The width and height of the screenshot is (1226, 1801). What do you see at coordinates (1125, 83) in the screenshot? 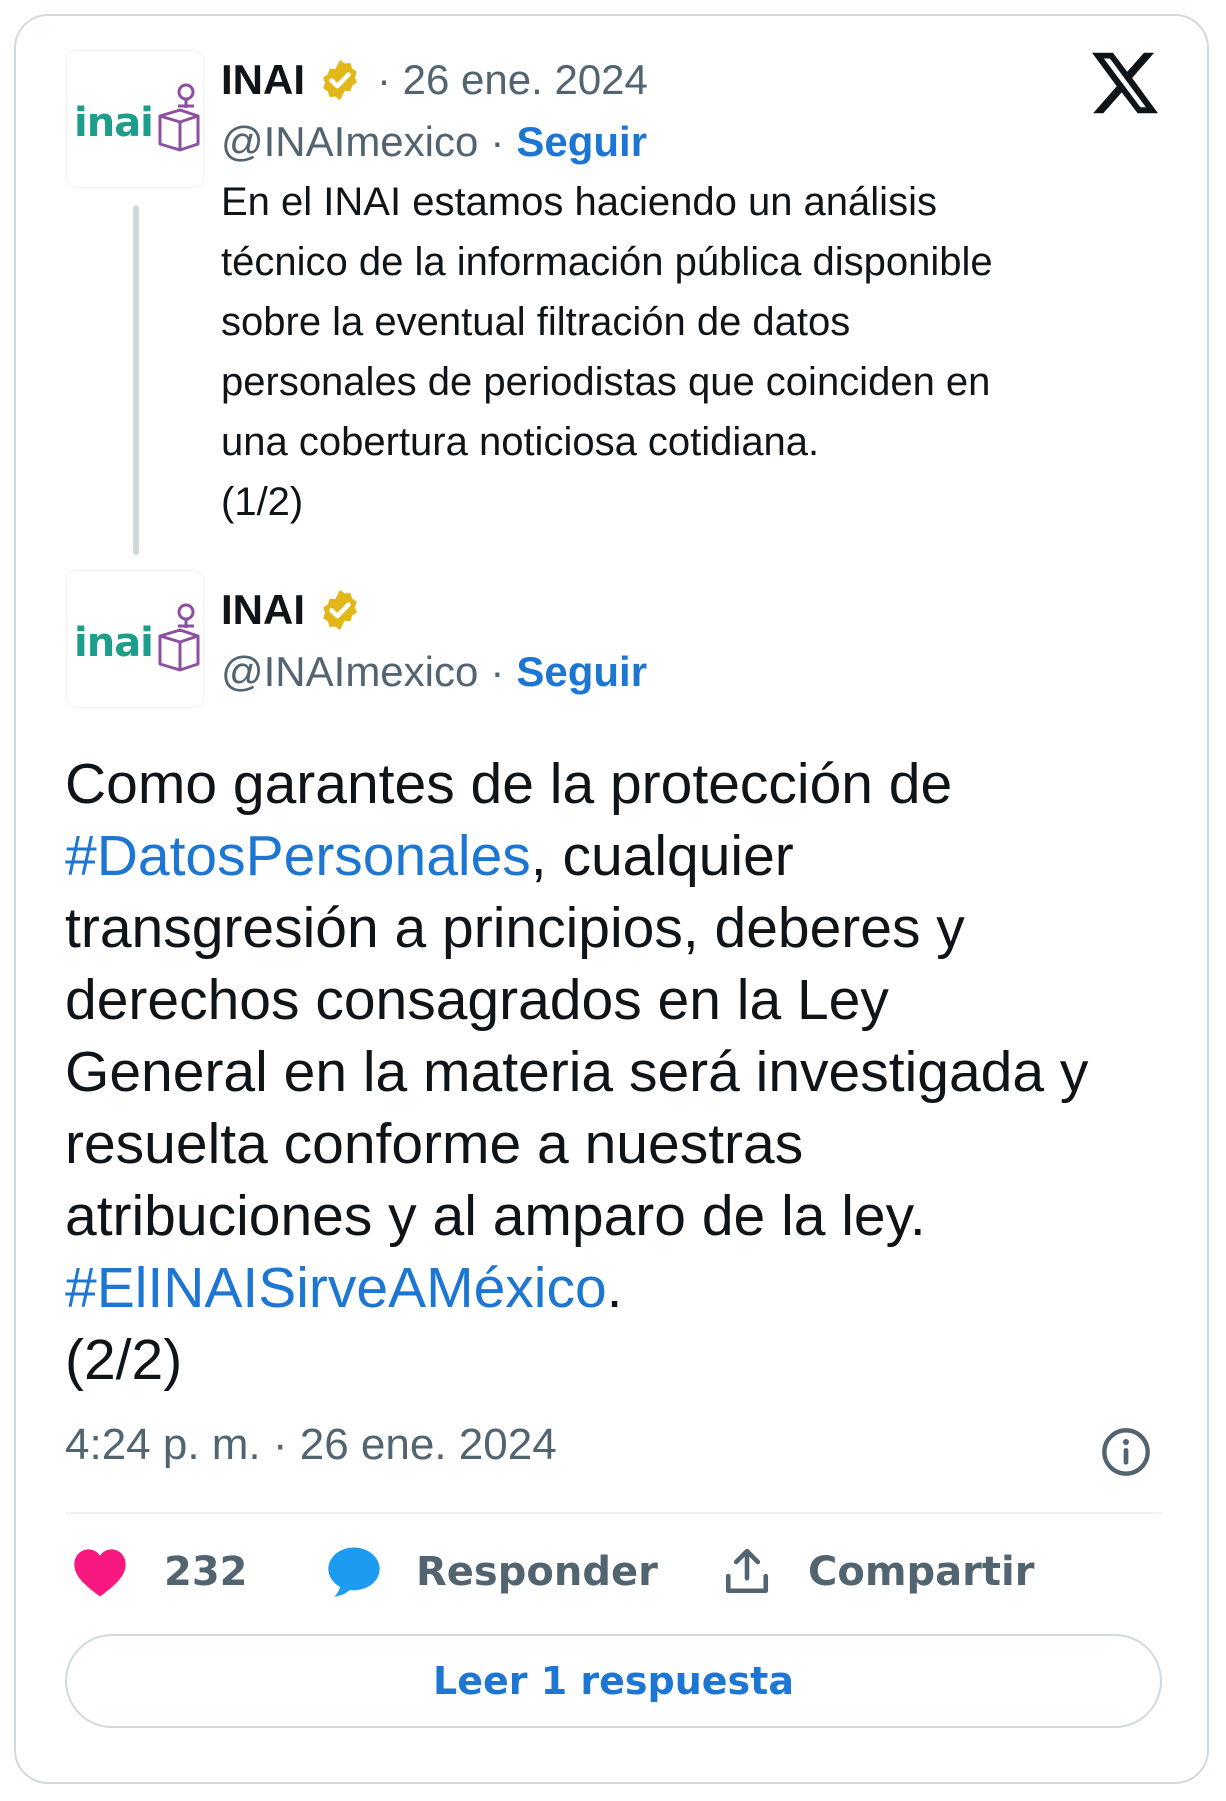
I see `x-logo-icon` at bounding box center [1125, 83].